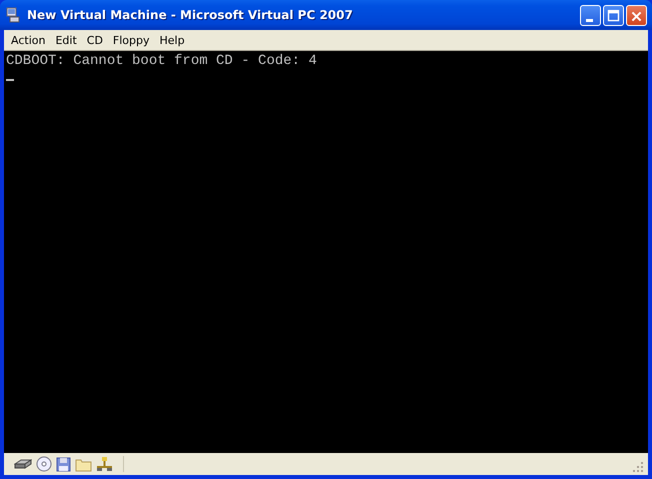  Describe the element at coordinates (172, 40) in the screenshot. I see `menu-item: Help` at that location.